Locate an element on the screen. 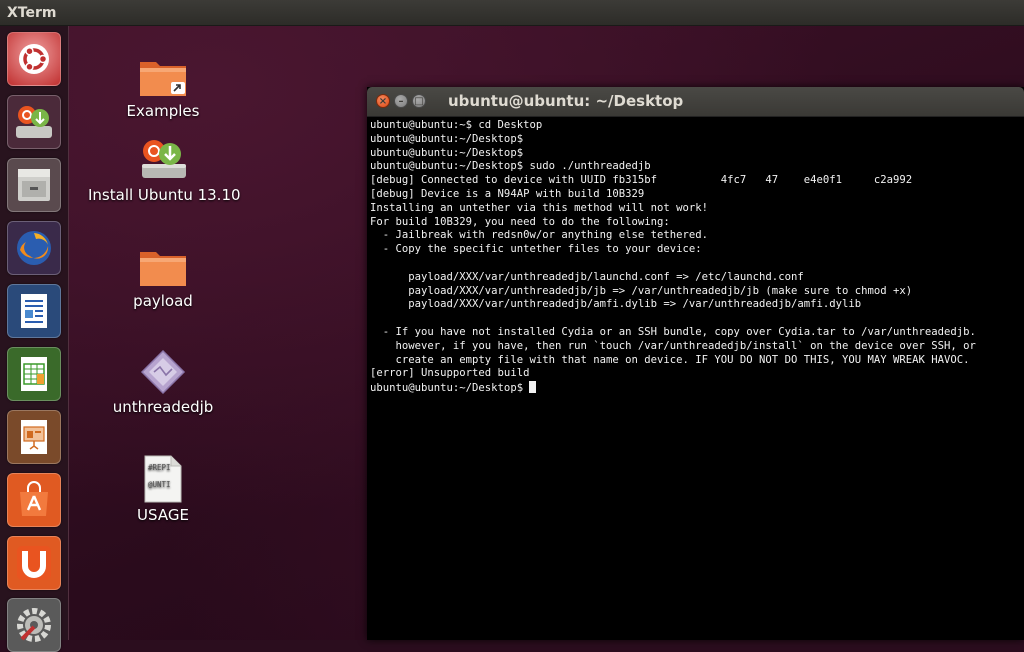 Image resolution: width=1024 pixels, height=652 pixels. minimize-icon: – is located at coordinates (401, 101).